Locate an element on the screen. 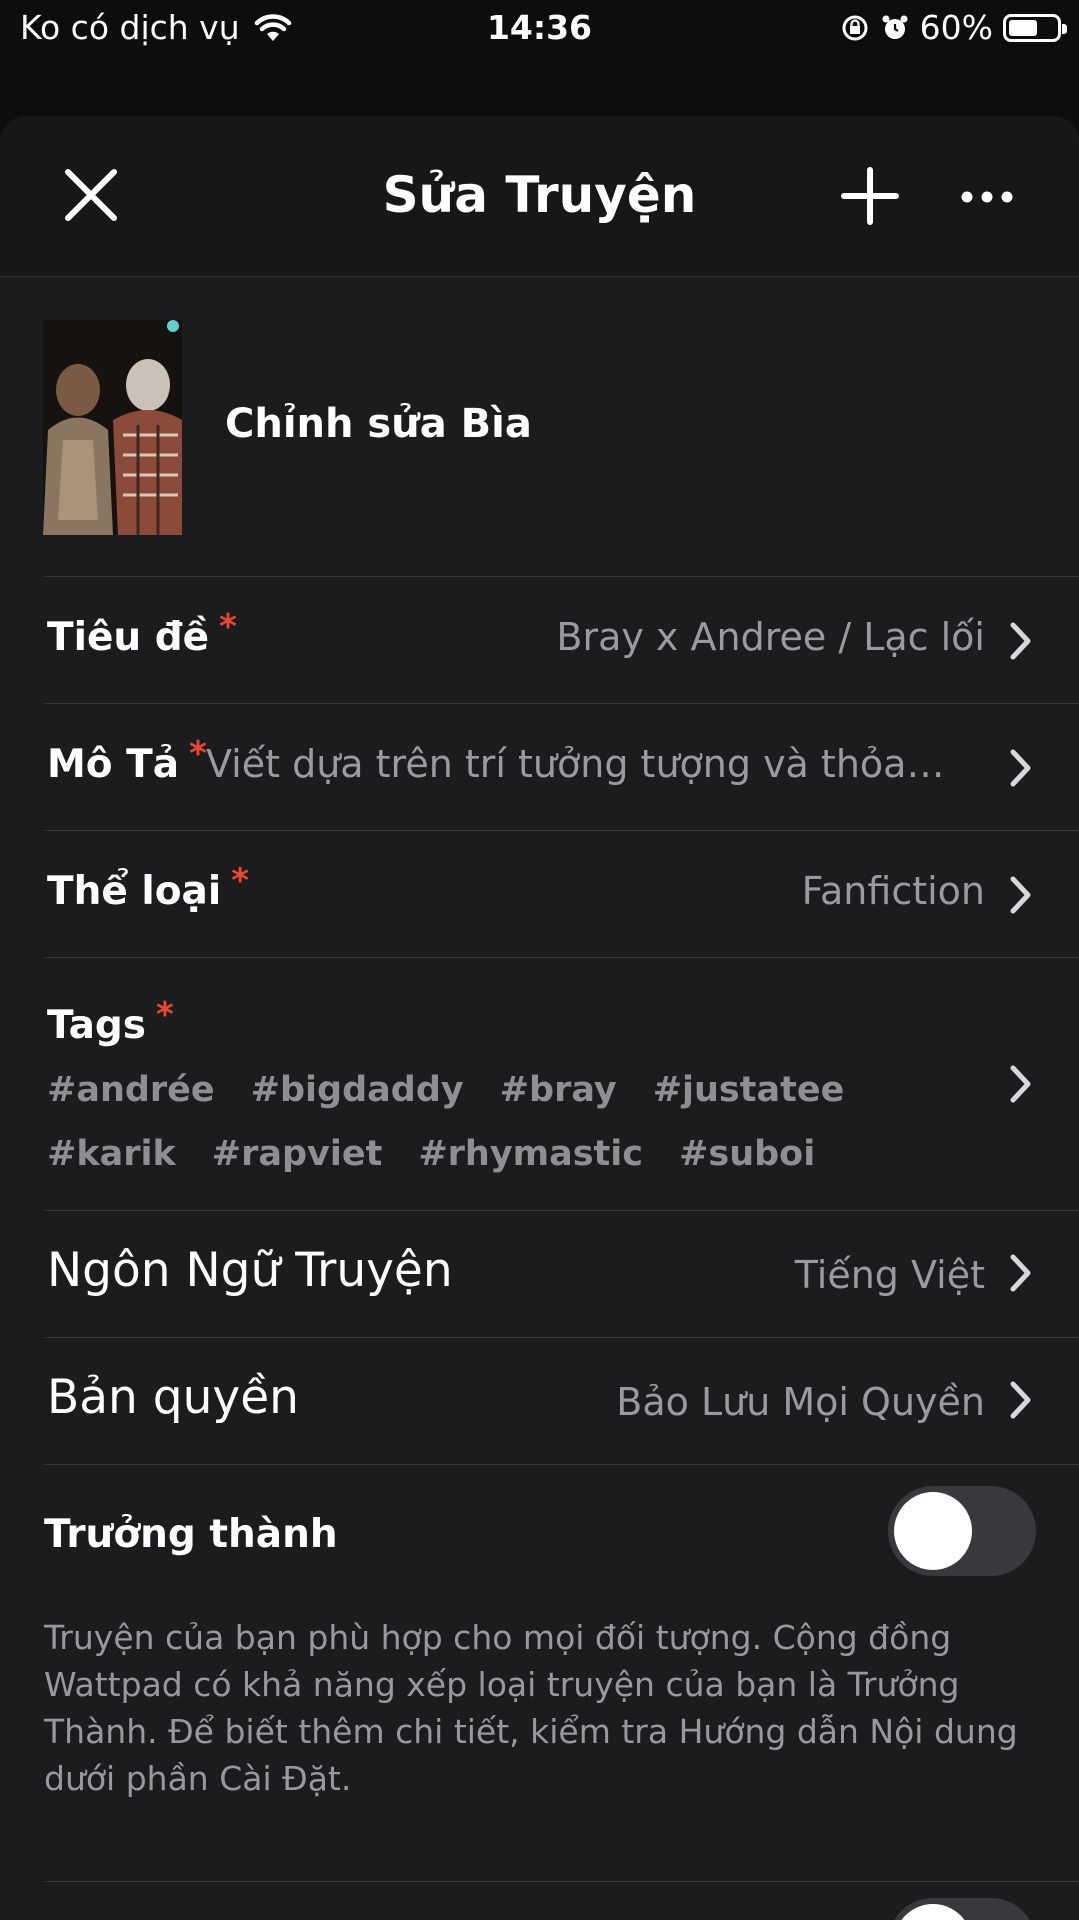  tag: #bigdaddy is located at coordinates (357, 1090).